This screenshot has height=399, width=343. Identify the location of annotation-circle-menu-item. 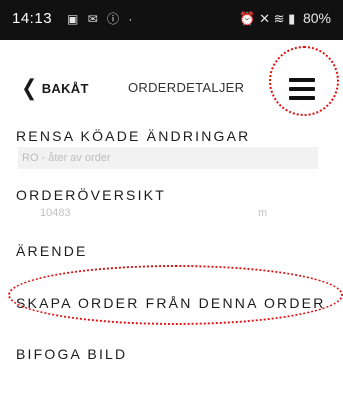
(175, 295).